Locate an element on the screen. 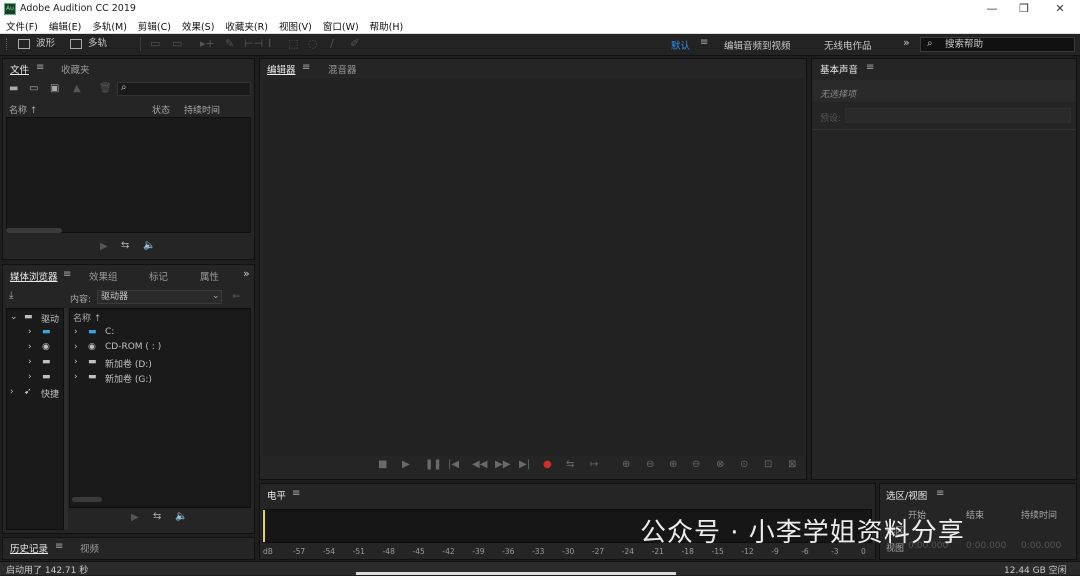 This screenshot has width=1080, height=576. delete-icon: 🗑 is located at coordinates (105, 88).